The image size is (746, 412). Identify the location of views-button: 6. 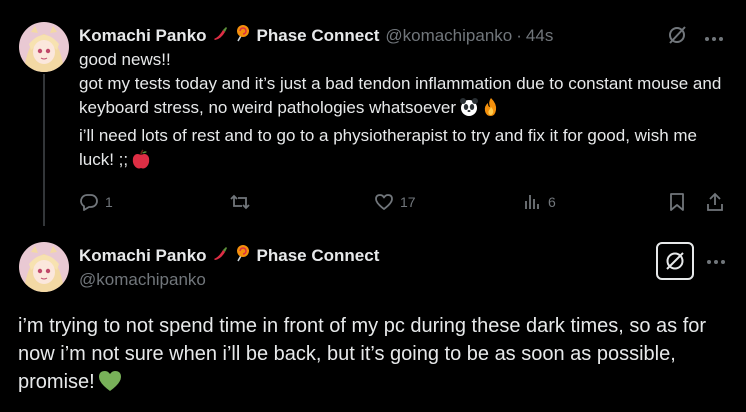
(539, 202).